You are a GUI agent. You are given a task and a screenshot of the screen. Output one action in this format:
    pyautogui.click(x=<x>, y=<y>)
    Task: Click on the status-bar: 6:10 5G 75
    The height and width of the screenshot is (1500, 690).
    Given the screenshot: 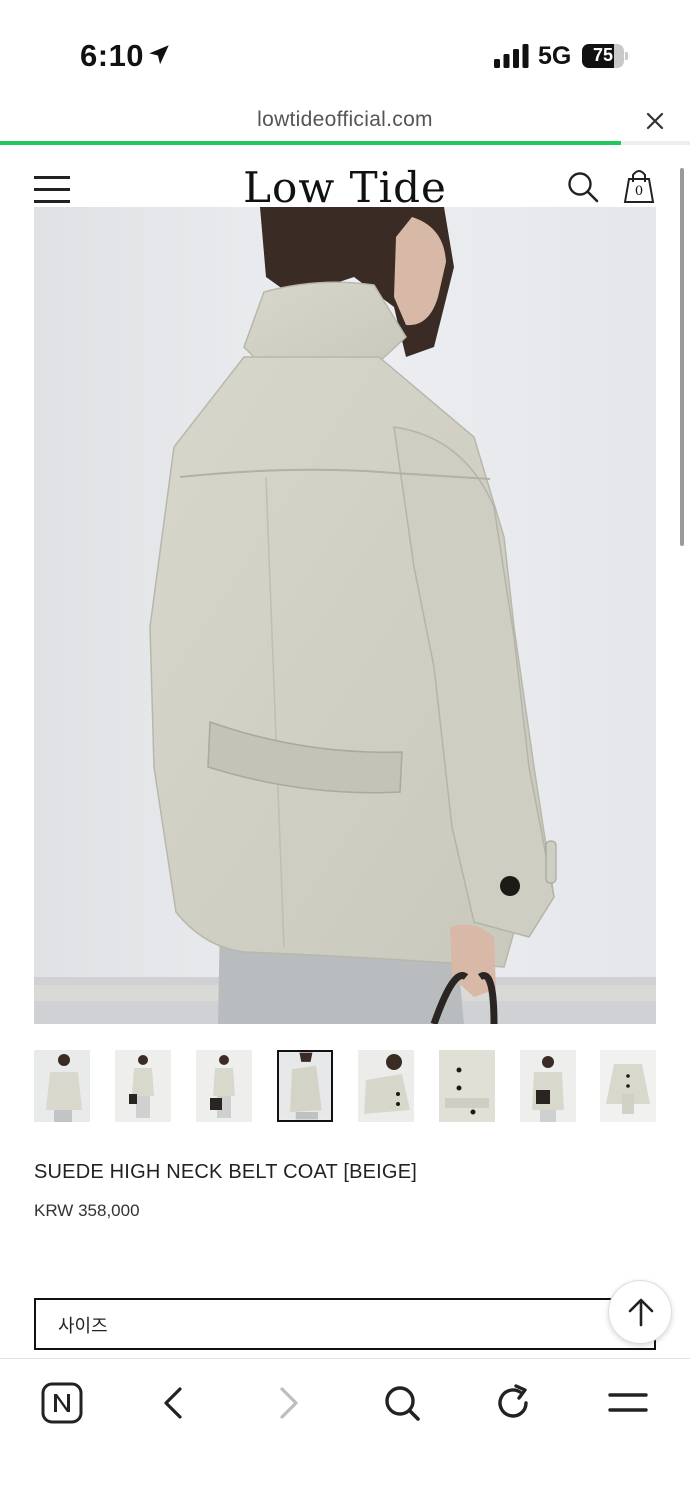 What is the action you would take?
    pyautogui.click(x=345, y=50)
    